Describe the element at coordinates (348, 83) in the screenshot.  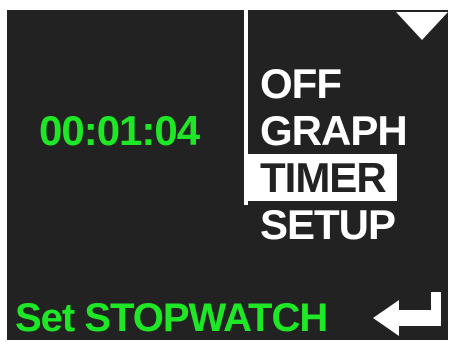
I see `menu-item-off: OFF` at that location.